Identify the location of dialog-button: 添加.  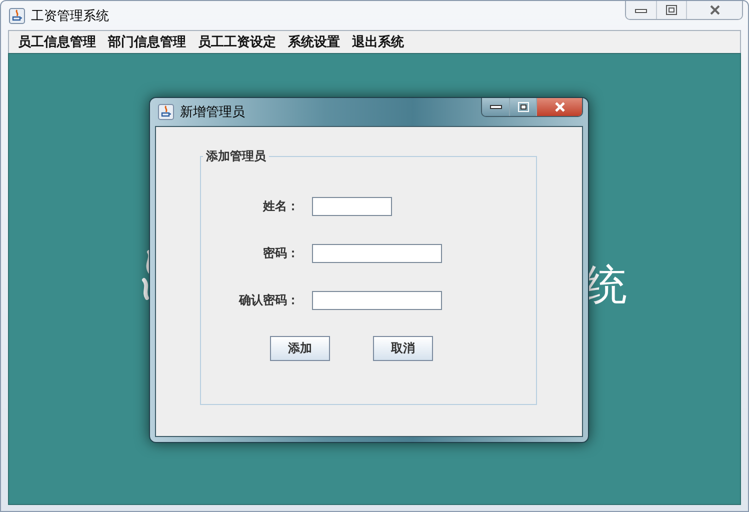
(300, 348).